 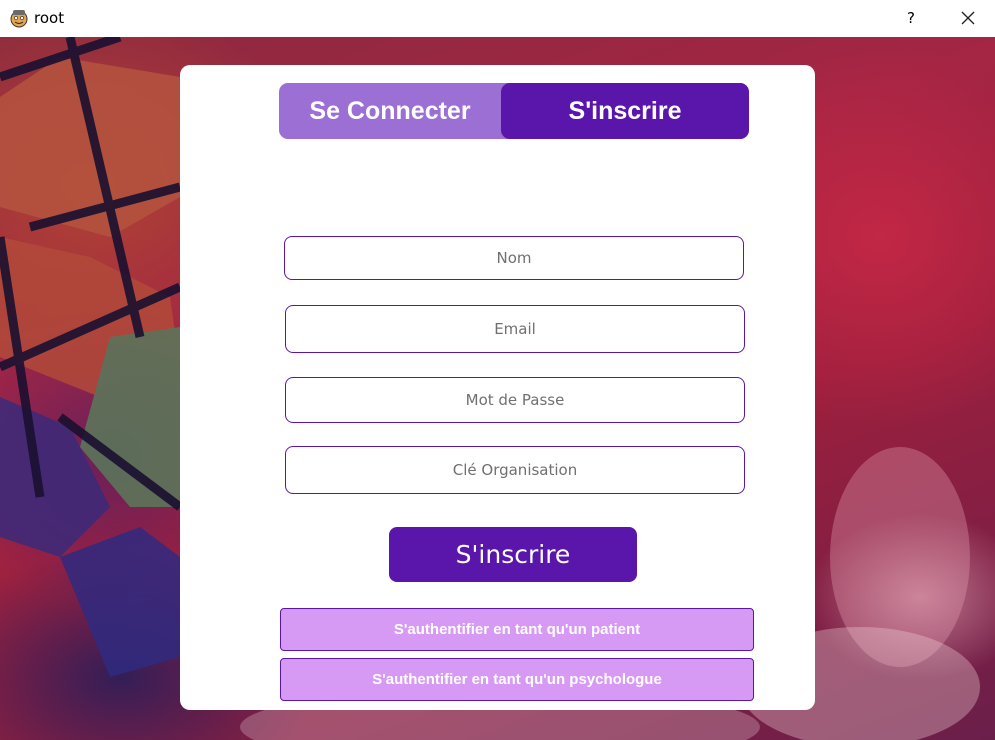 I want to click on cartoon-face-icon, so click(x=19, y=19).